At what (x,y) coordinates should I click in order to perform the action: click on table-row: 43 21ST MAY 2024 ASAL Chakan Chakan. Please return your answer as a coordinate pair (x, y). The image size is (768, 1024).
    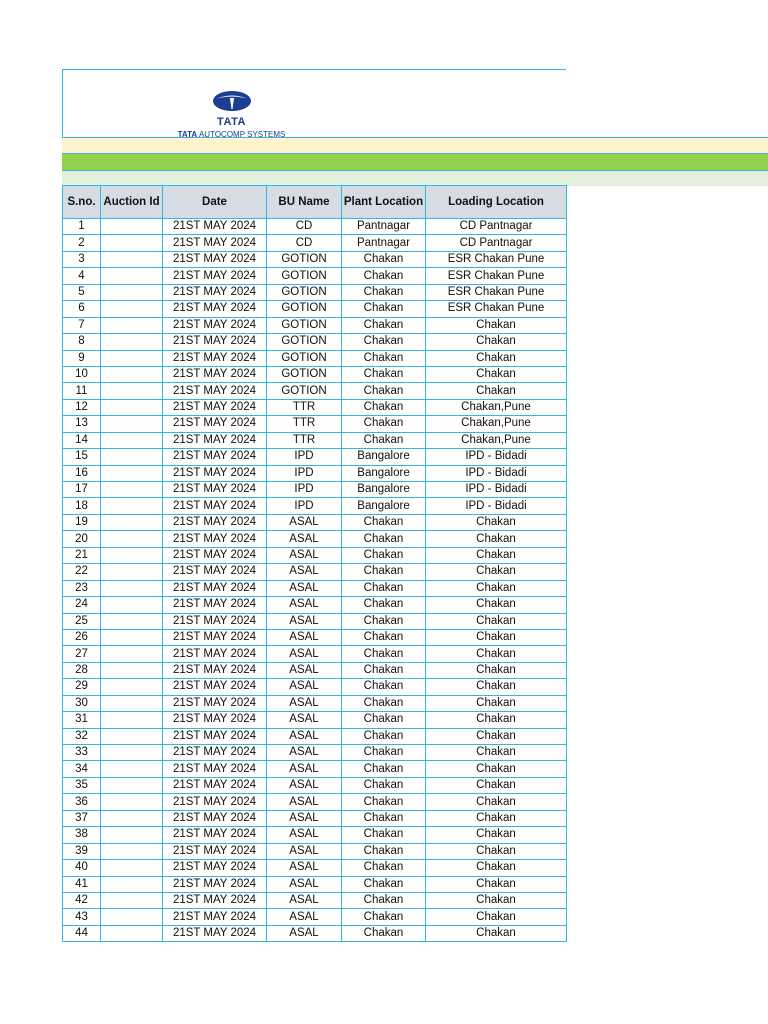
    Looking at the image, I should click on (314, 917).